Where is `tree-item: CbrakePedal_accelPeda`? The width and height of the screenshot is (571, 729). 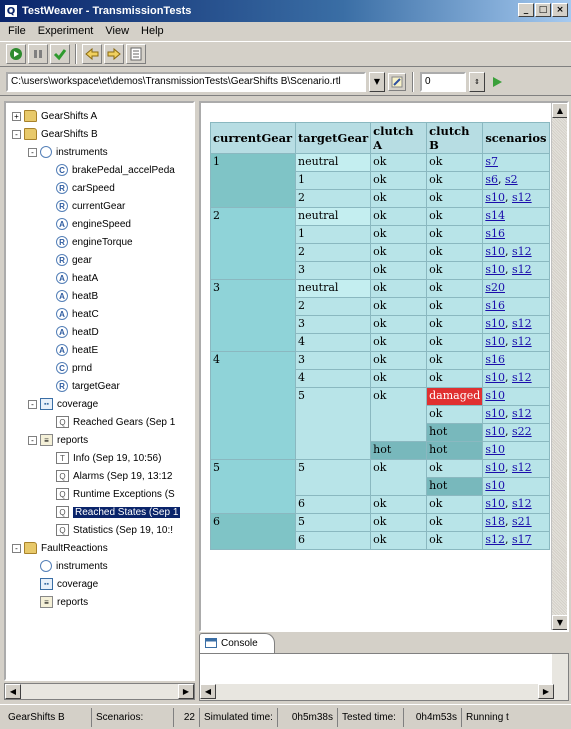
tree-item: CbrakePedal_accelPeda is located at coordinates (109, 170).